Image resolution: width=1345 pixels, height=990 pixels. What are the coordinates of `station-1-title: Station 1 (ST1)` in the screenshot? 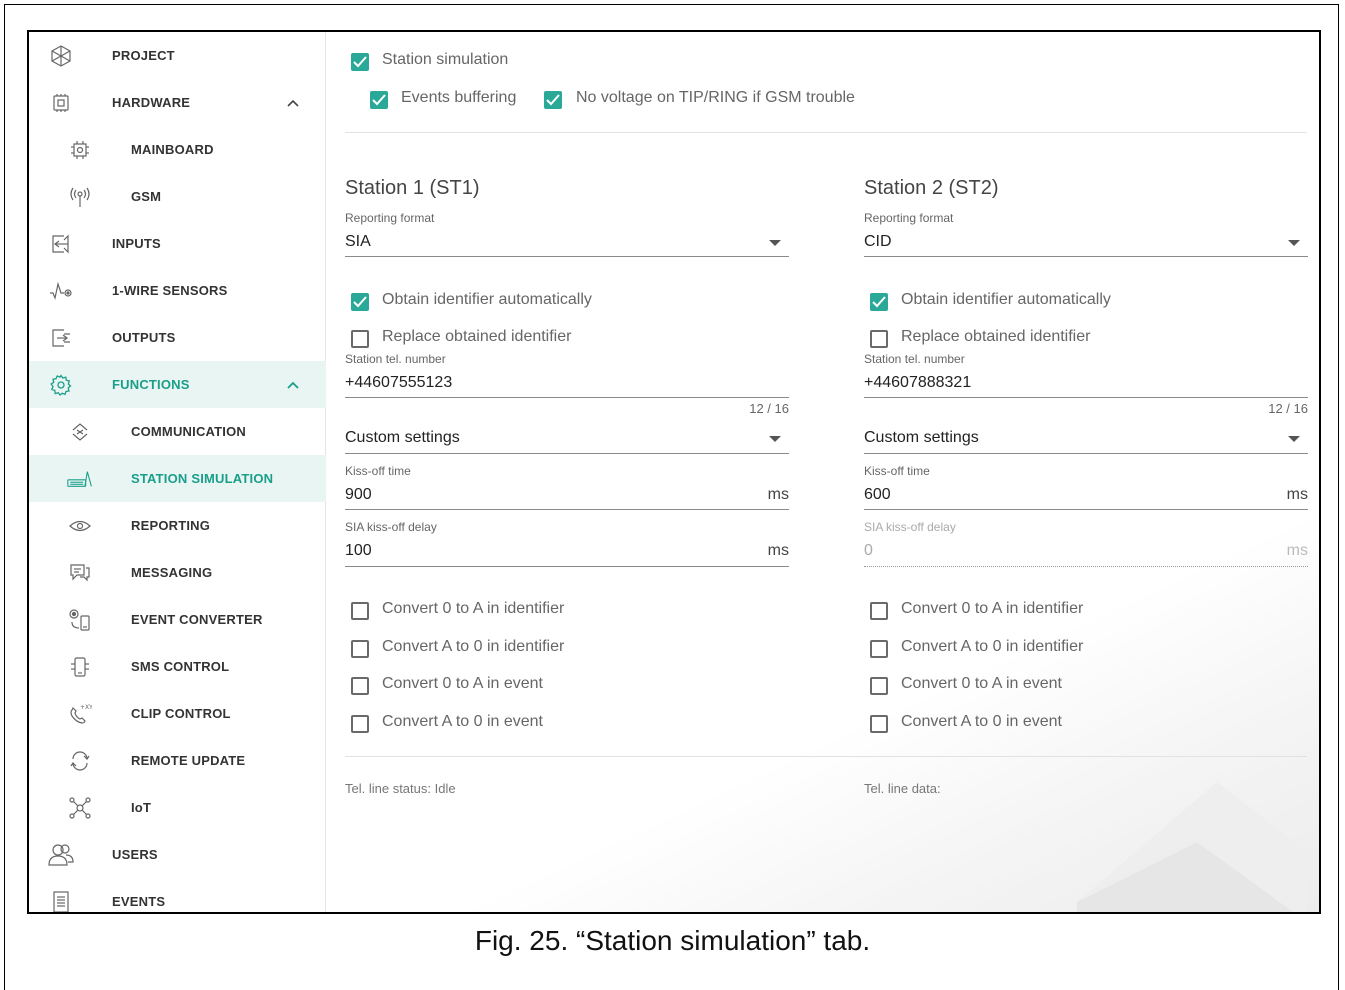 It's located at (412, 188).